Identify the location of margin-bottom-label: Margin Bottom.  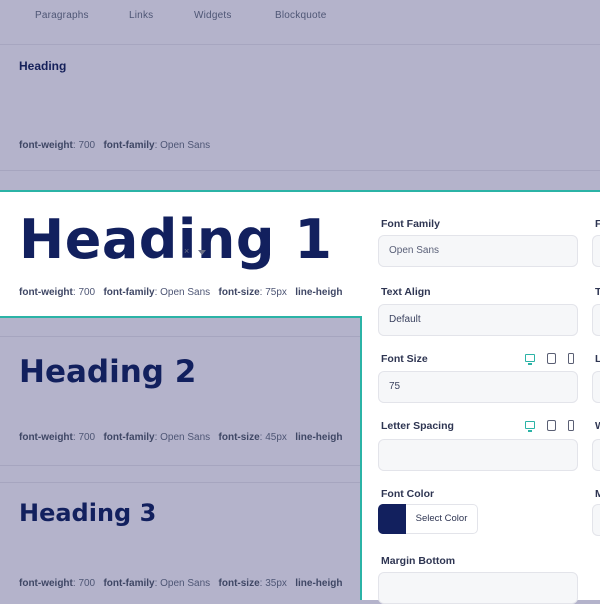
(418, 561).